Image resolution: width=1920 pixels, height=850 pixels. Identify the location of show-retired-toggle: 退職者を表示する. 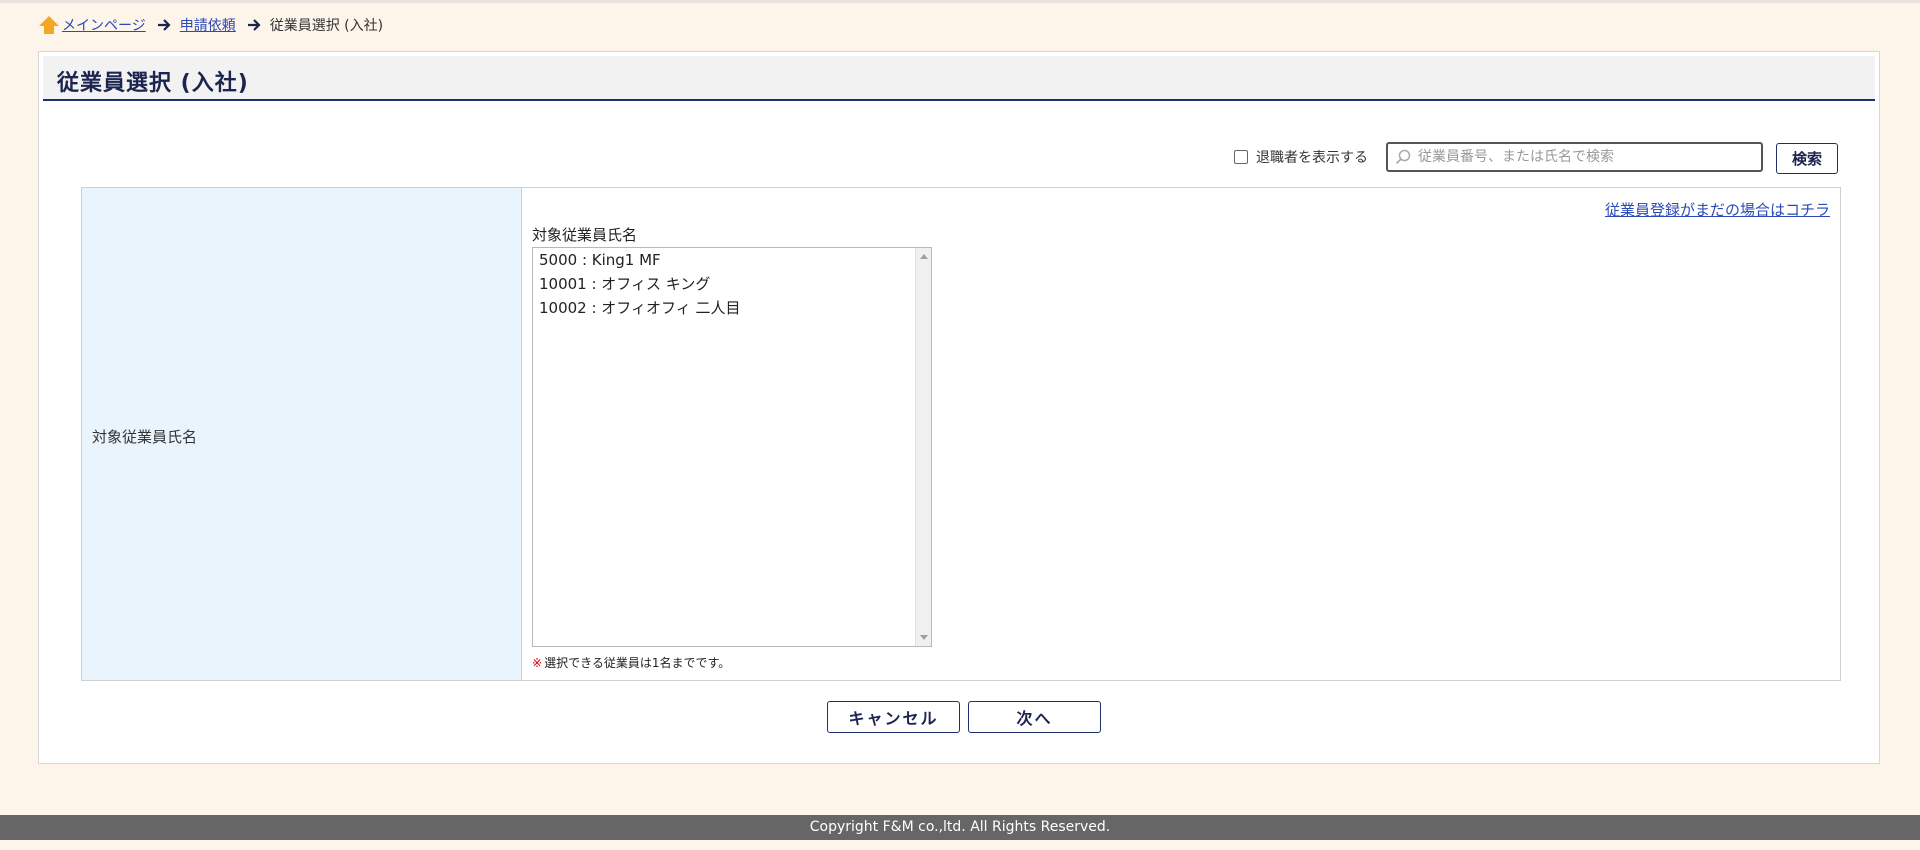
(1301, 157).